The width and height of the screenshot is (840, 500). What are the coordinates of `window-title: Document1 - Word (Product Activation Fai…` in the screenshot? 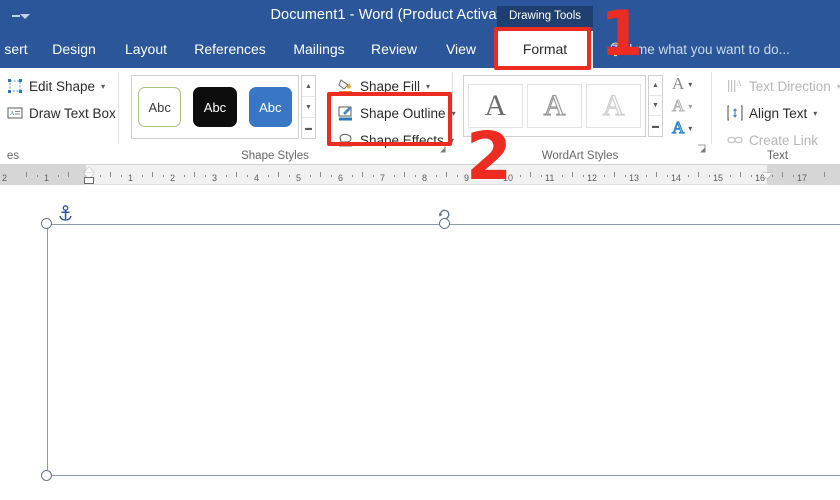 It's located at (420, 15).